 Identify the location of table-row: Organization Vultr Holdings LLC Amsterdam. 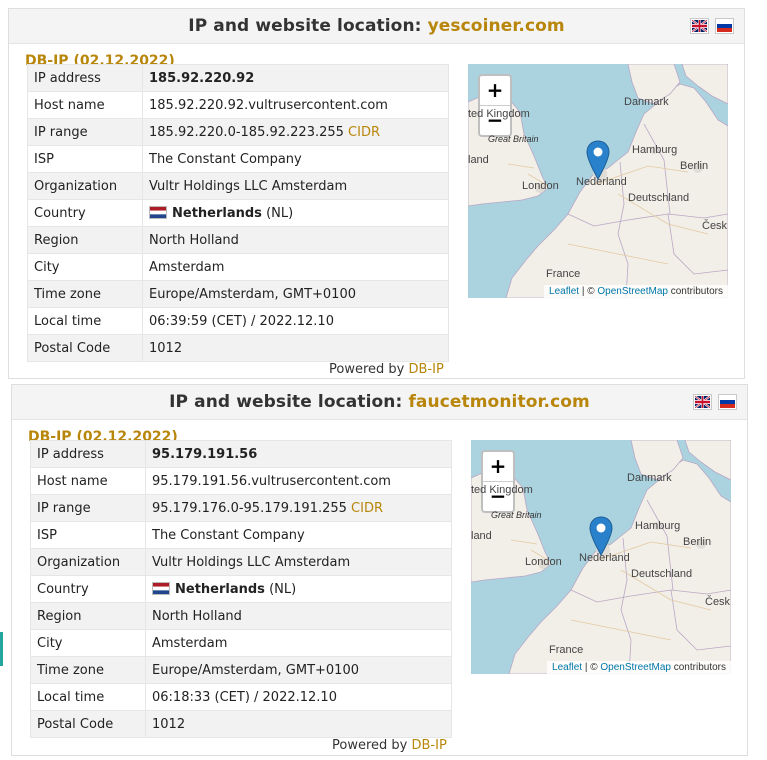
(238, 186).